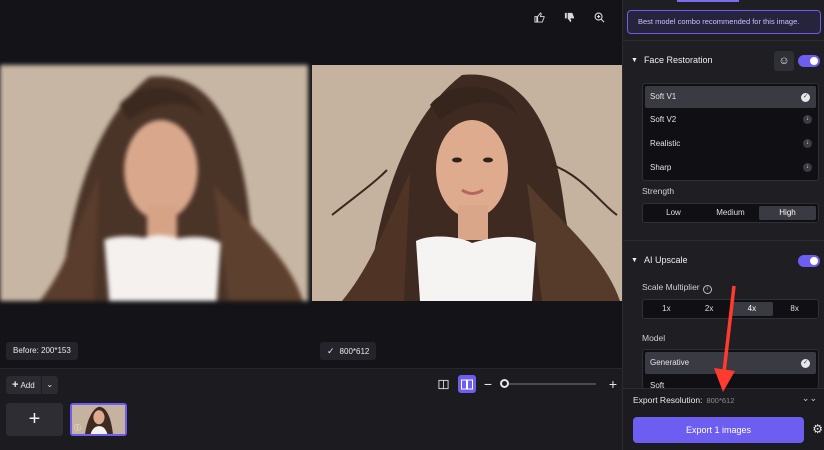  Describe the element at coordinates (663, 96) in the screenshot. I see `option-label: Soft V1` at that location.